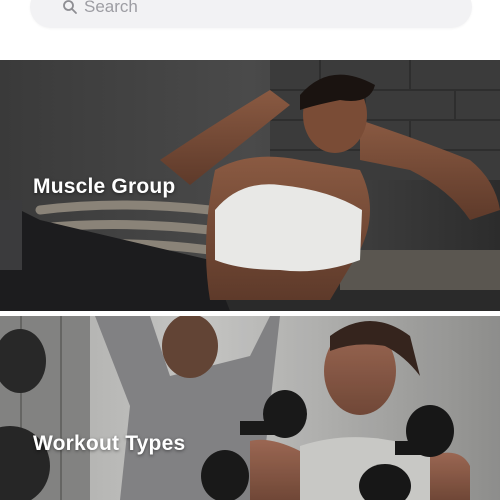 Image resolution: width=500 pixels, height=500 pixels. What do you see at coordinates (251, 14) in the screenshot?
I see `search-input: Search` at bounding box center [251, 14].